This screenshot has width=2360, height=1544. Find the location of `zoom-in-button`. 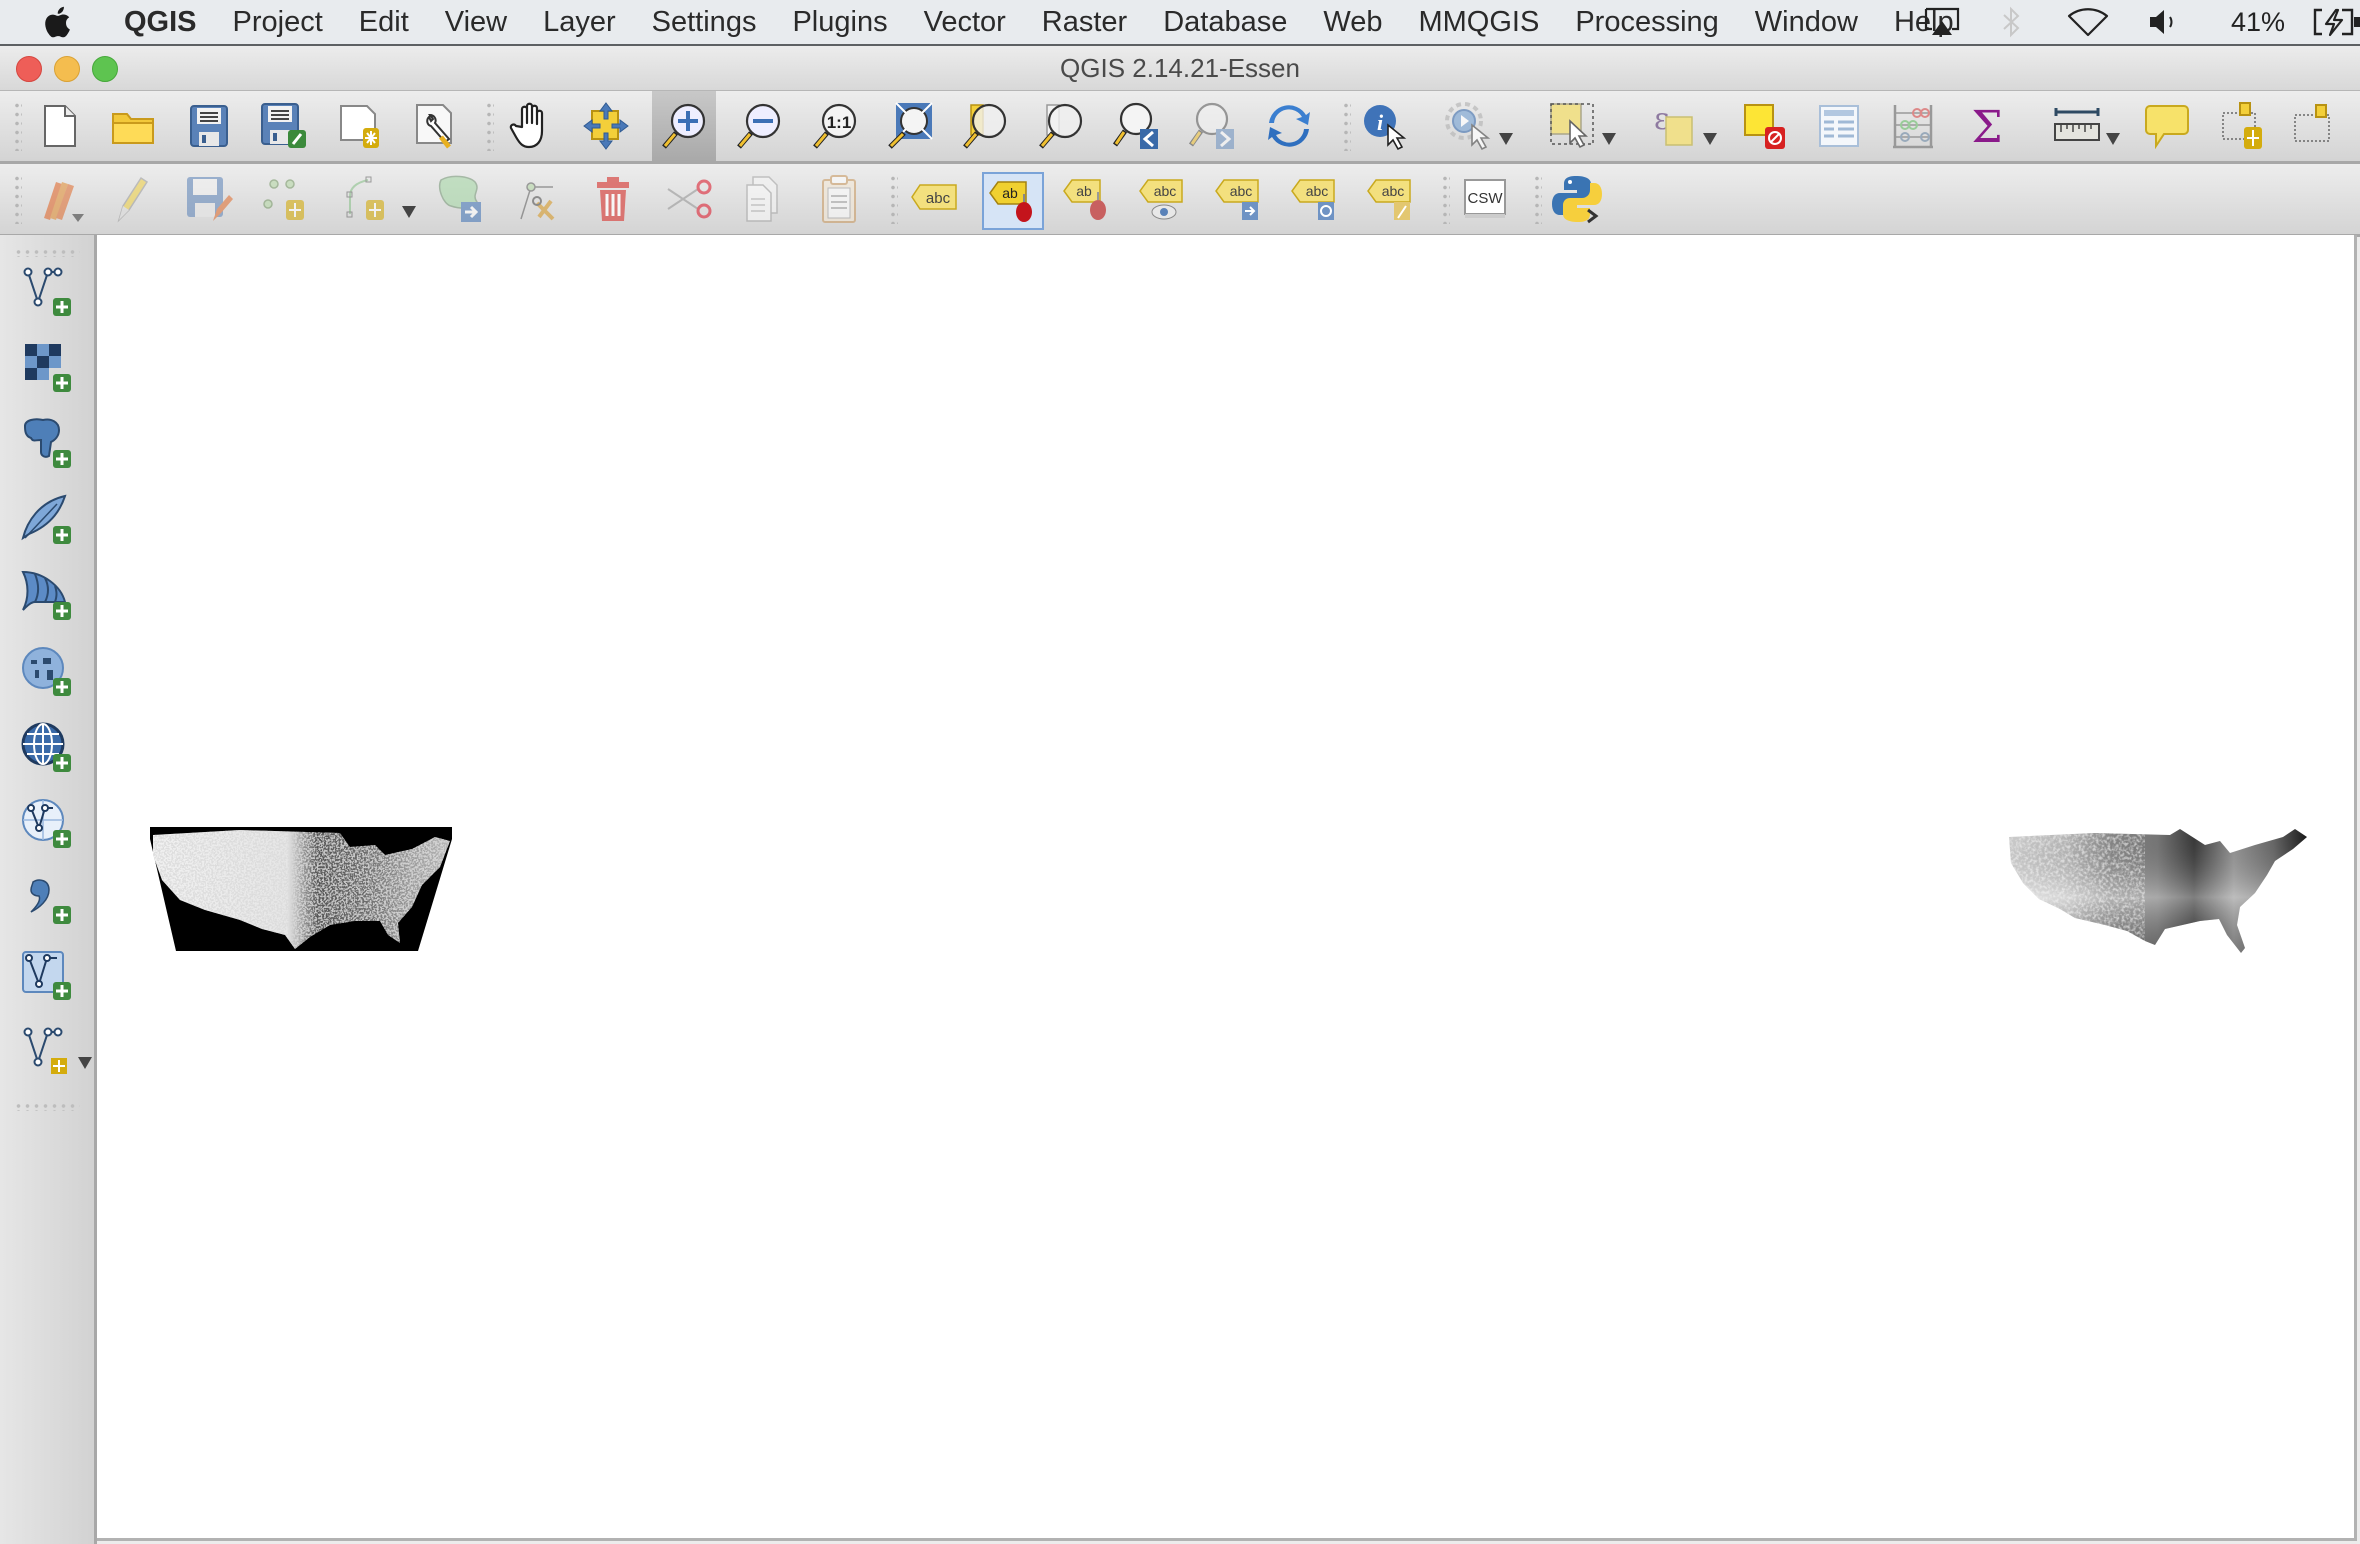

zoom-in-button is located at coordinates (684, 126).